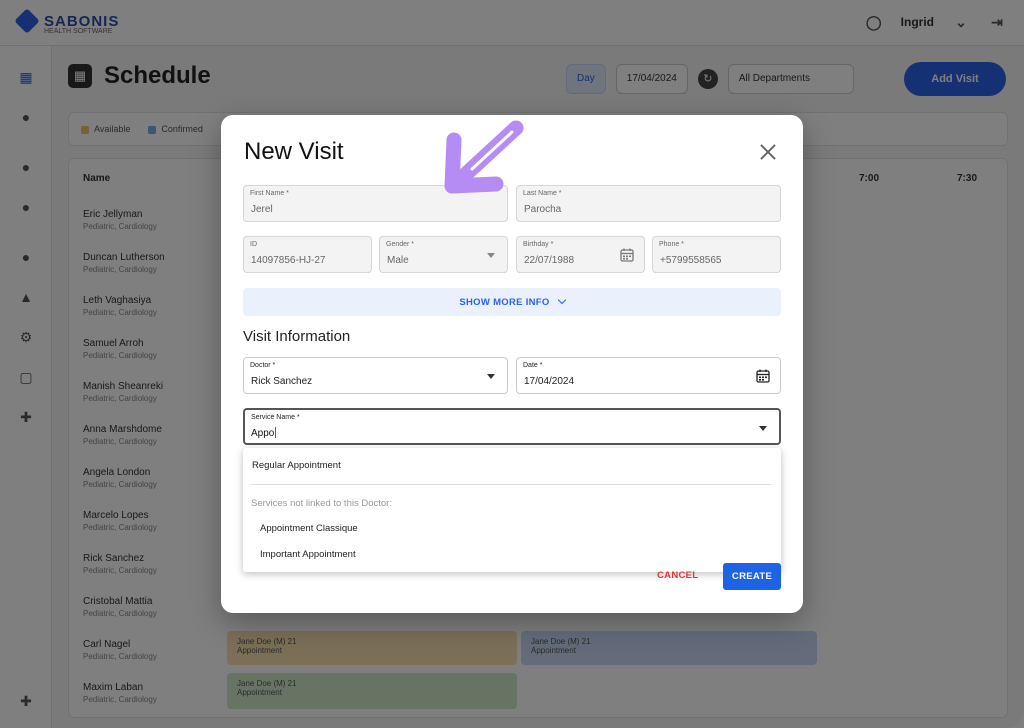 This screenshot has width=1024, height=728. Describe the element at coordinates (263, 365) in the screenshot. I see `field-label: Doctor *` at that location.